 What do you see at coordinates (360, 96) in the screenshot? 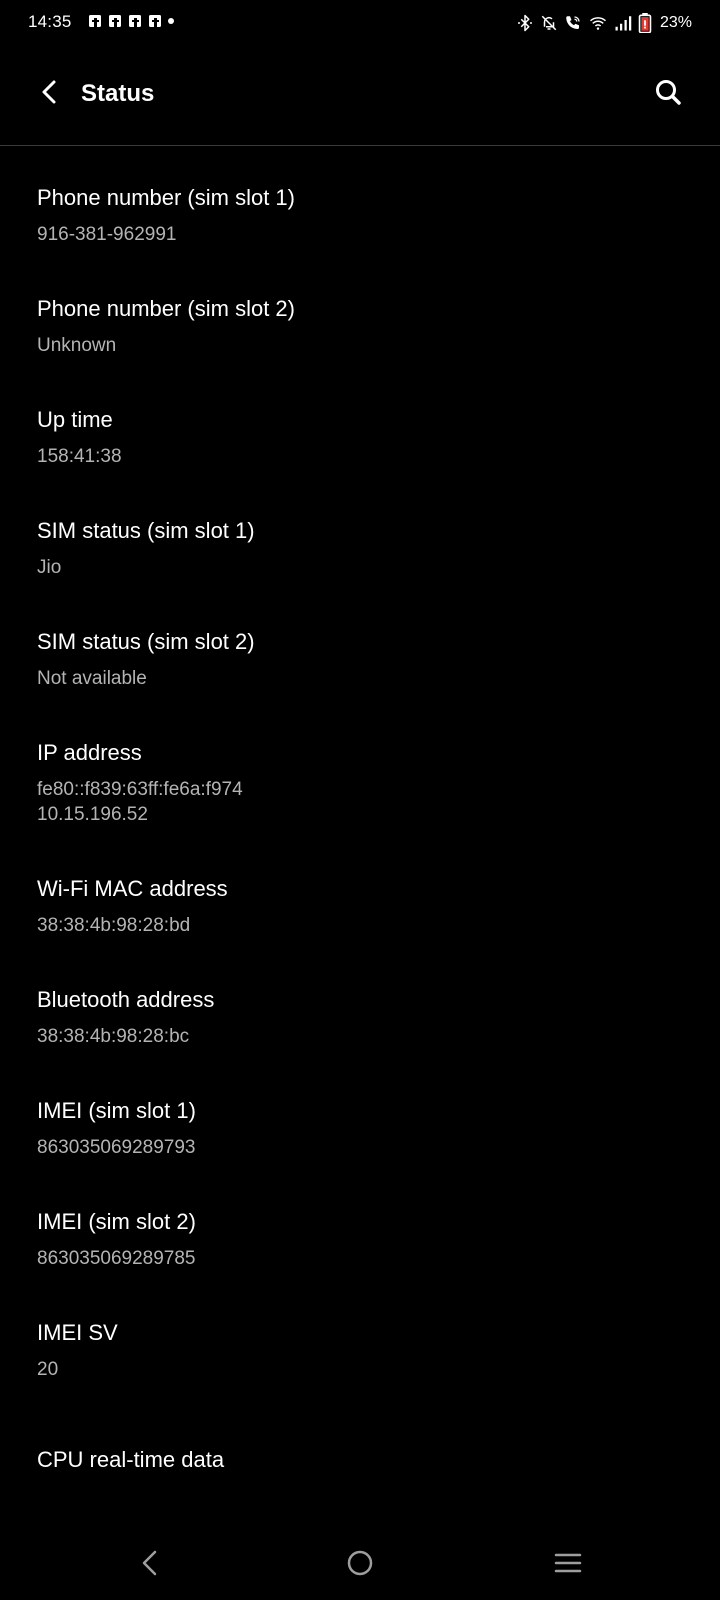
I see `app-bar: Status` at bounding box center [360, 96].